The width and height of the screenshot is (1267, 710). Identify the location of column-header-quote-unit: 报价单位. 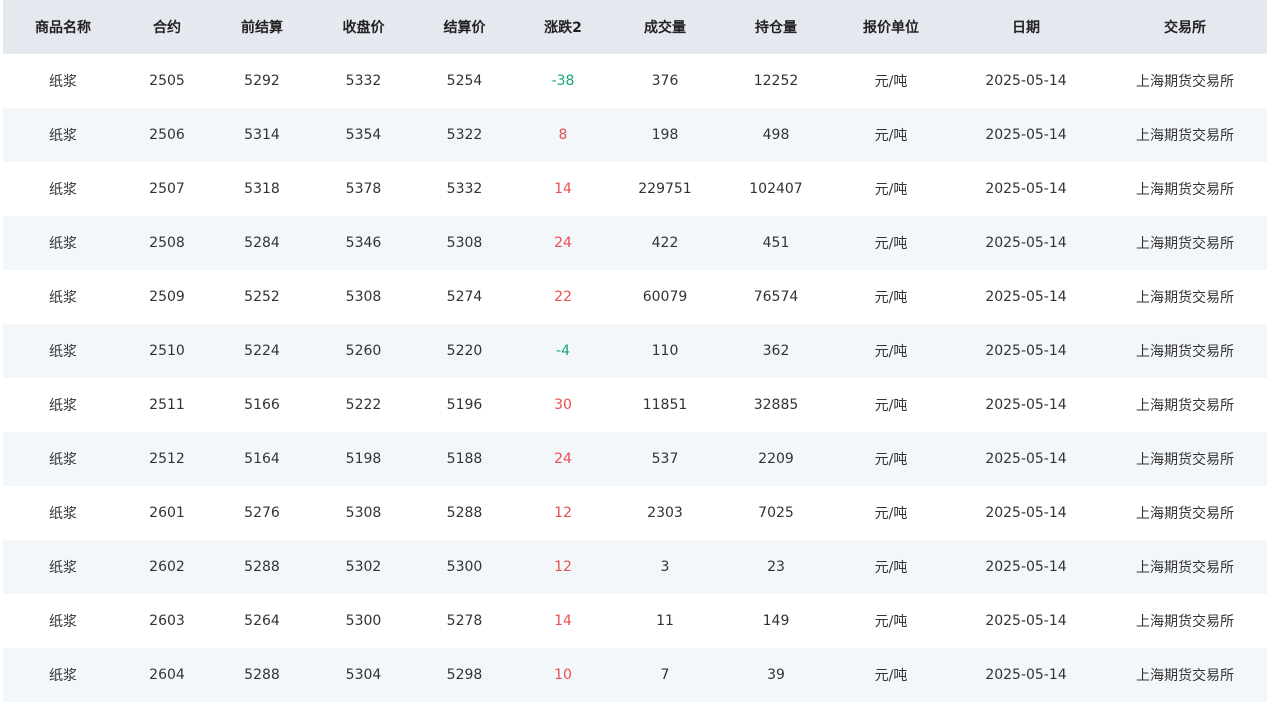
(891, 27).